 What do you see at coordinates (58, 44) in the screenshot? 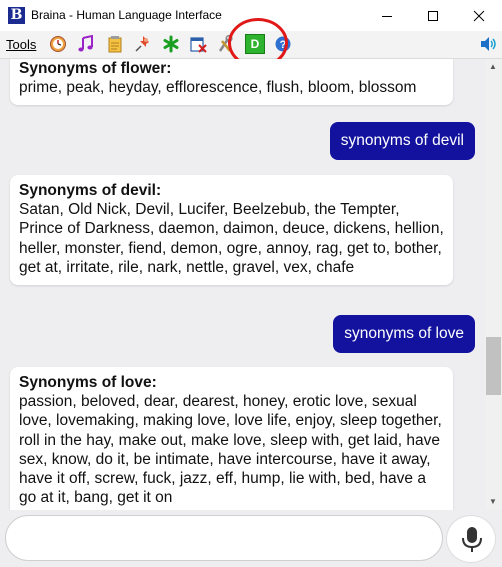
I see `clock-icon` at bounding box center [58, 44].